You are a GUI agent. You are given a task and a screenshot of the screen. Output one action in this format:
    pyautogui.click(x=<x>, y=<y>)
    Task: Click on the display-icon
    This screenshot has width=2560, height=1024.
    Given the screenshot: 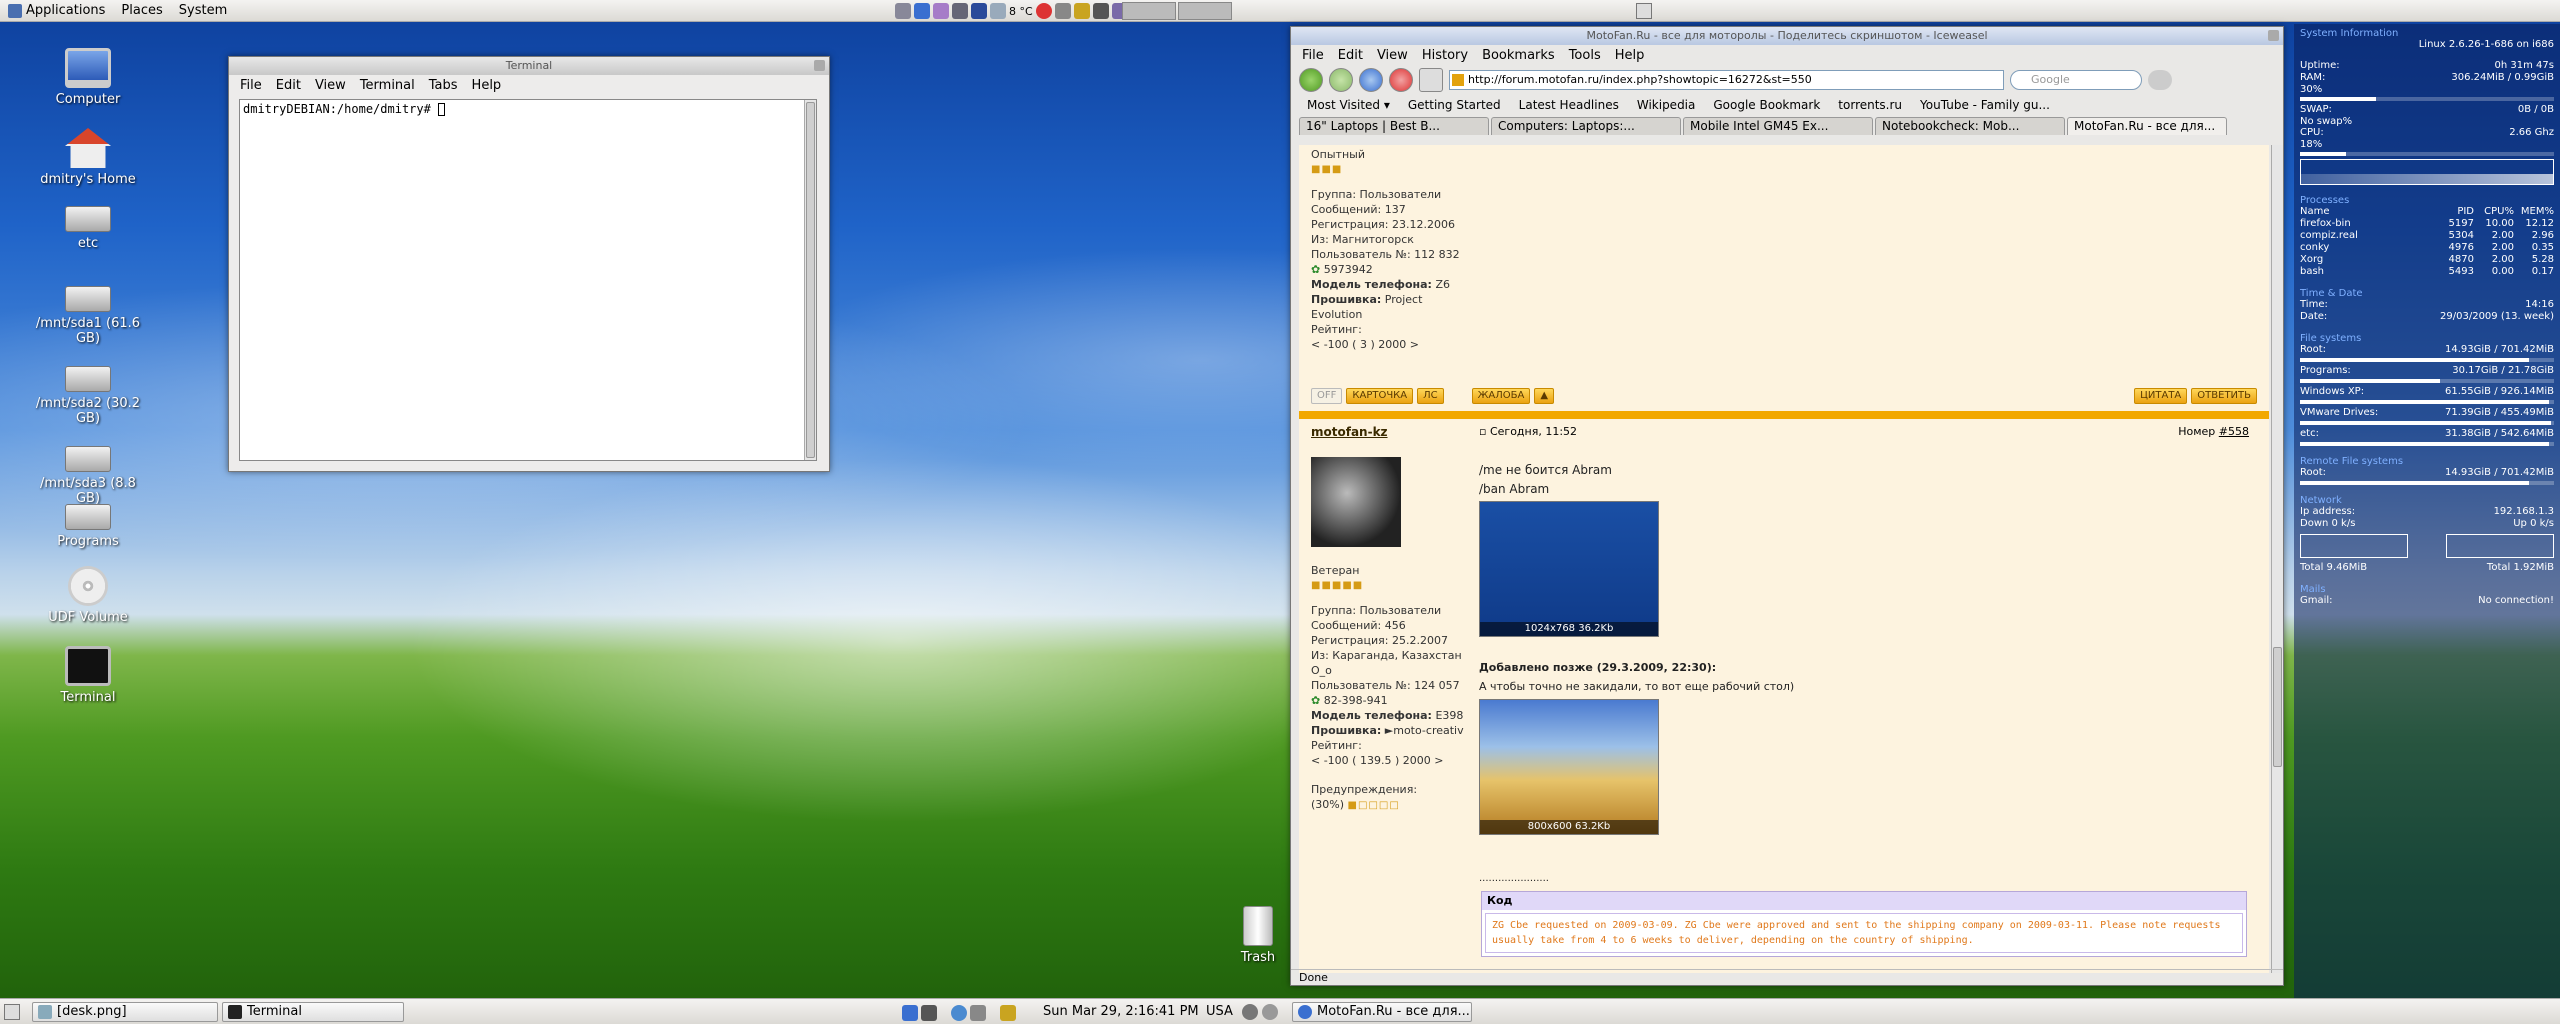 What is the action you would take?
    pyautogui.click(x=1100, y=11)
    